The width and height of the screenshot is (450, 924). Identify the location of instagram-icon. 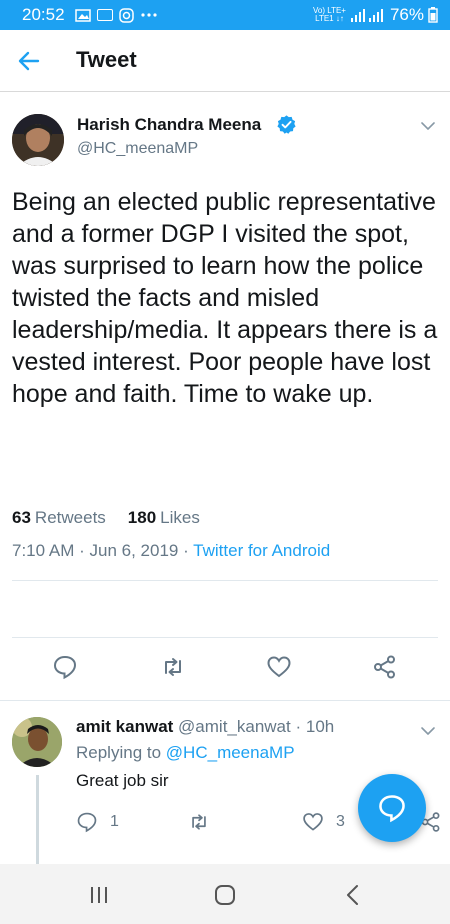
(126, 15).